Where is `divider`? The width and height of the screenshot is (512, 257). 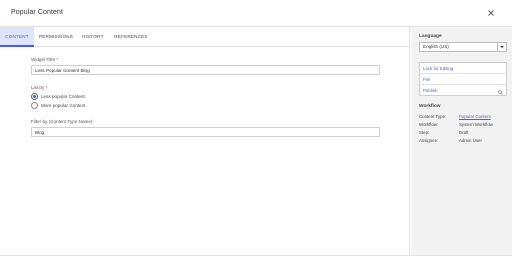
divider is located at coordinates (256, 255).